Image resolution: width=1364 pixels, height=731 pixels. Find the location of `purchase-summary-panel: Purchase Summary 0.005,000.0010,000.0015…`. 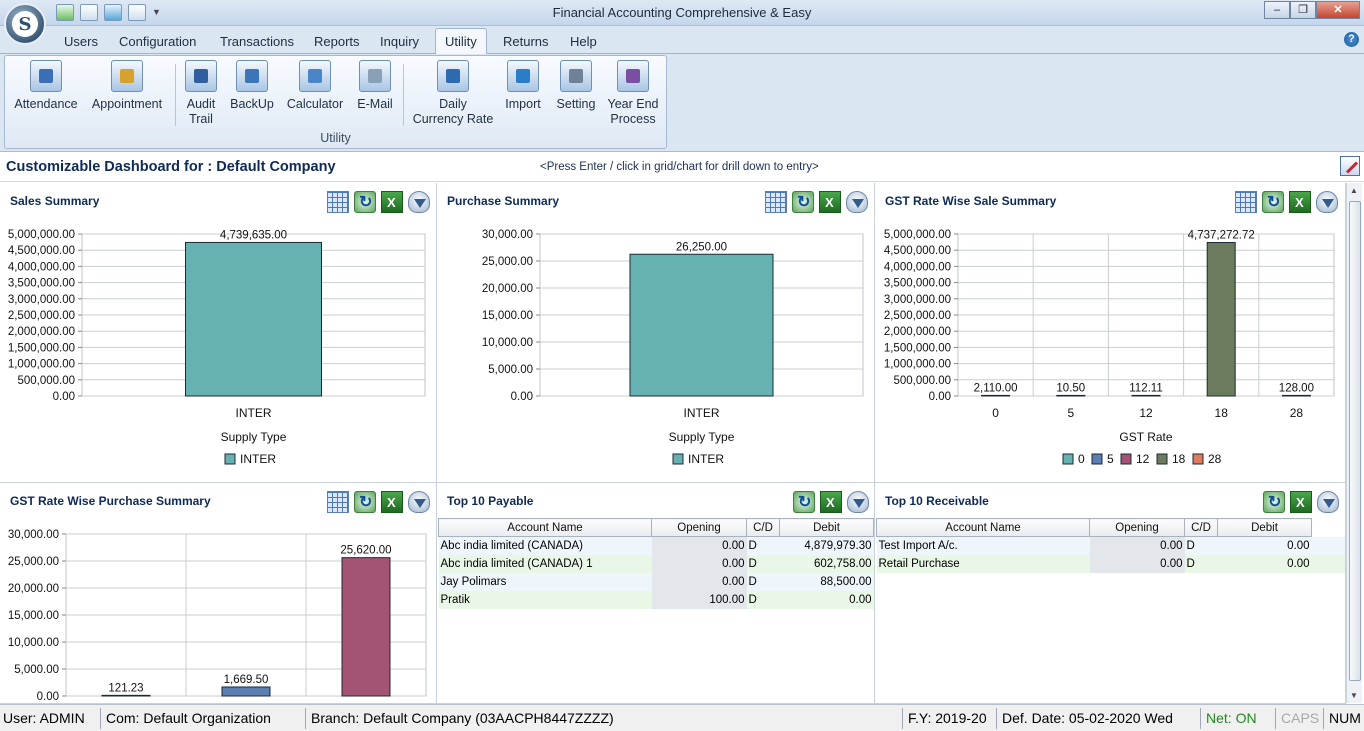

purchase-summary-panel: Purchase Summary 0.005,000.0010,000.0015… is located at coordinates (656, 333).